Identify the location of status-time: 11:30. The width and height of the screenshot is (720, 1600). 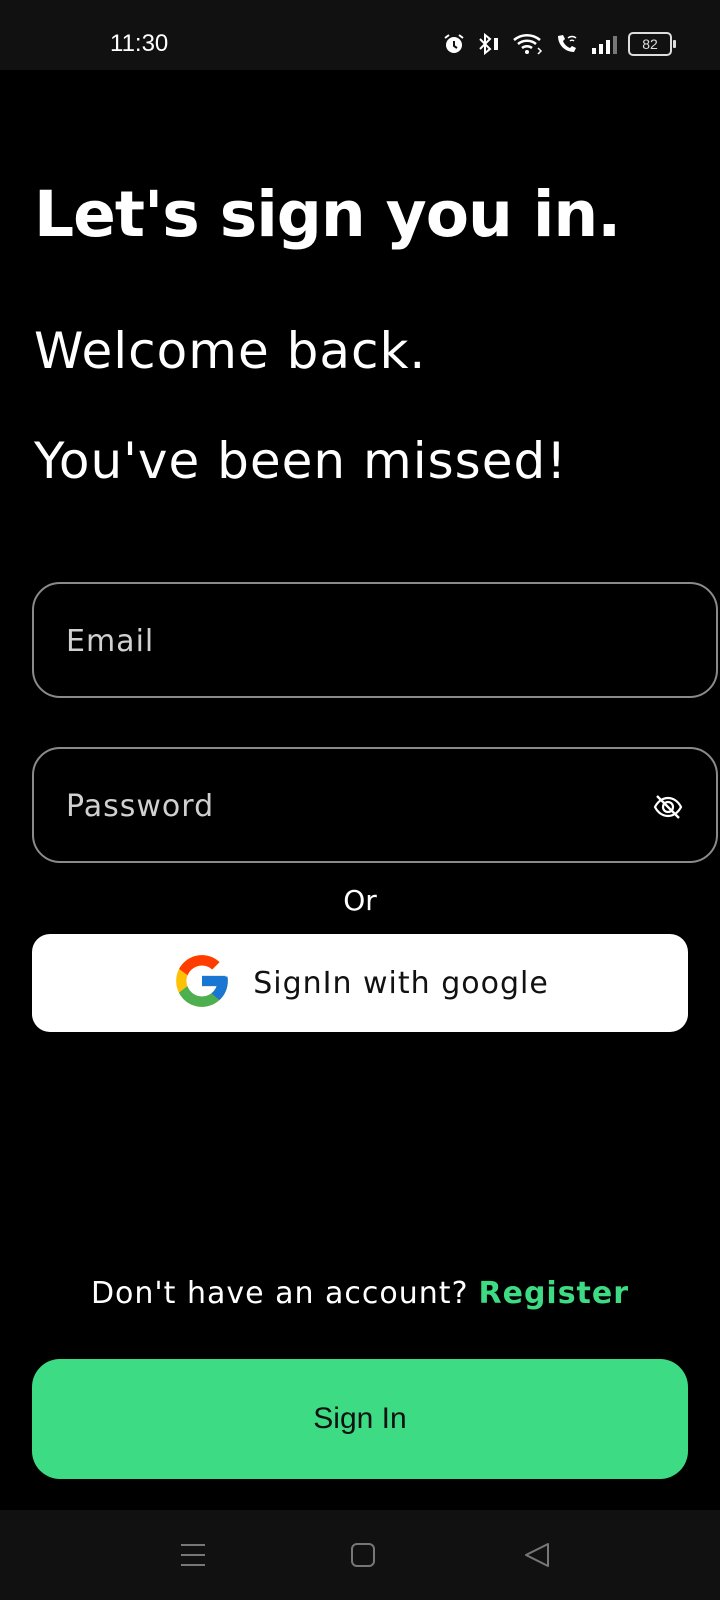
(139, 43).